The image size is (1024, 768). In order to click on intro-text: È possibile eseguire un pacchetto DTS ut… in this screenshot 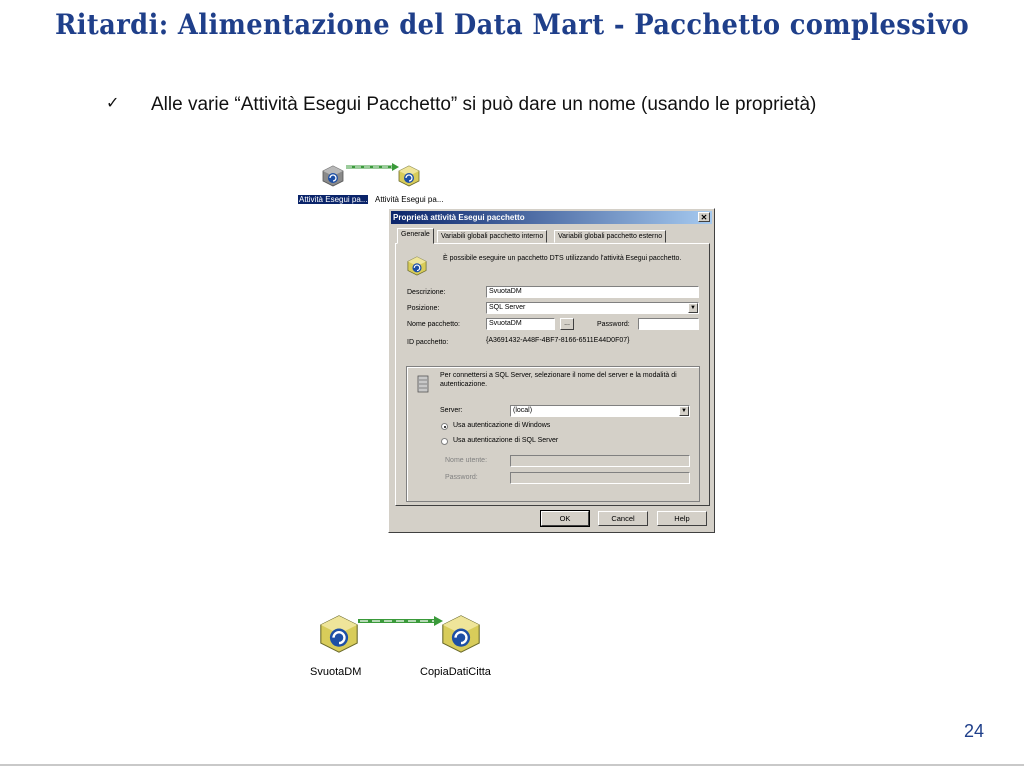, I will do `click(562, 258)`.